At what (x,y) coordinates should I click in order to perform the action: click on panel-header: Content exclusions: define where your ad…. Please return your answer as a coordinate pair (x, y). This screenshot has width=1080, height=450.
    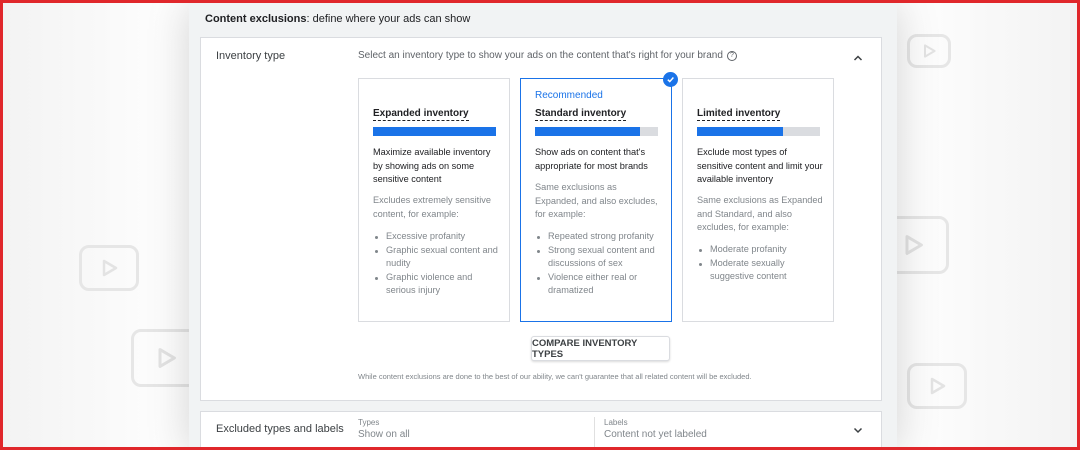
    Looking at the image, I should click on (337, 19).